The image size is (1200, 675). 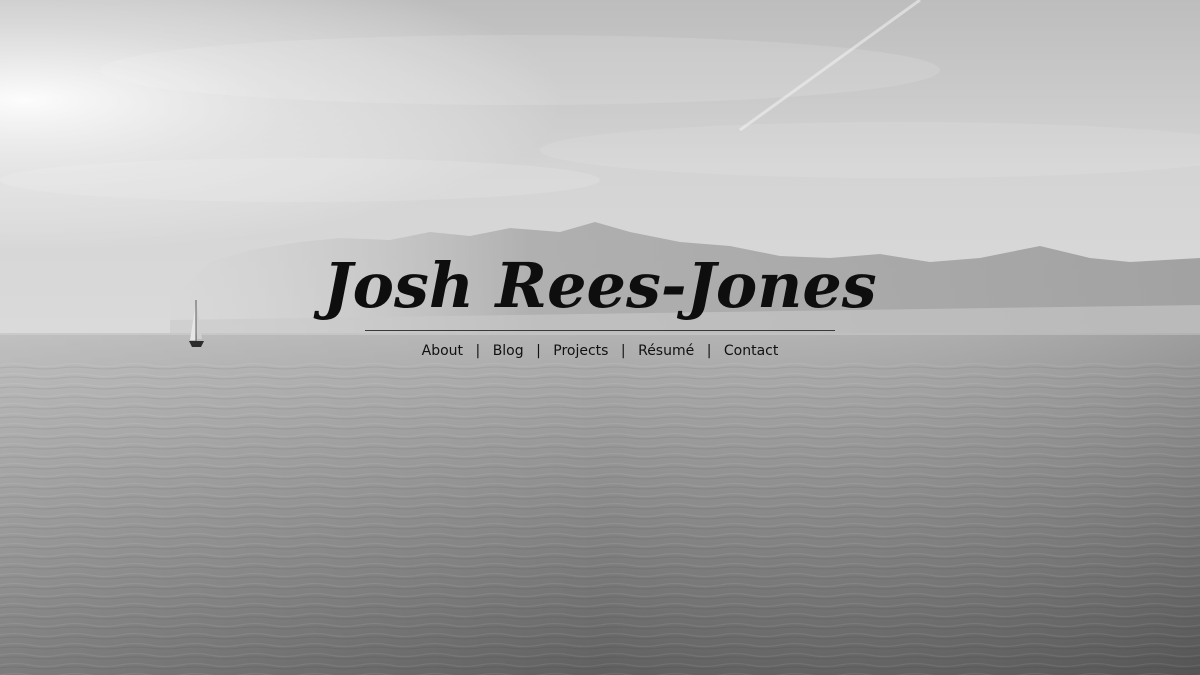 What do you see at coordinates (666, 351) in the screenshot?
I see `nav-link-resume: Résumé` at bounding box center [666, 351].